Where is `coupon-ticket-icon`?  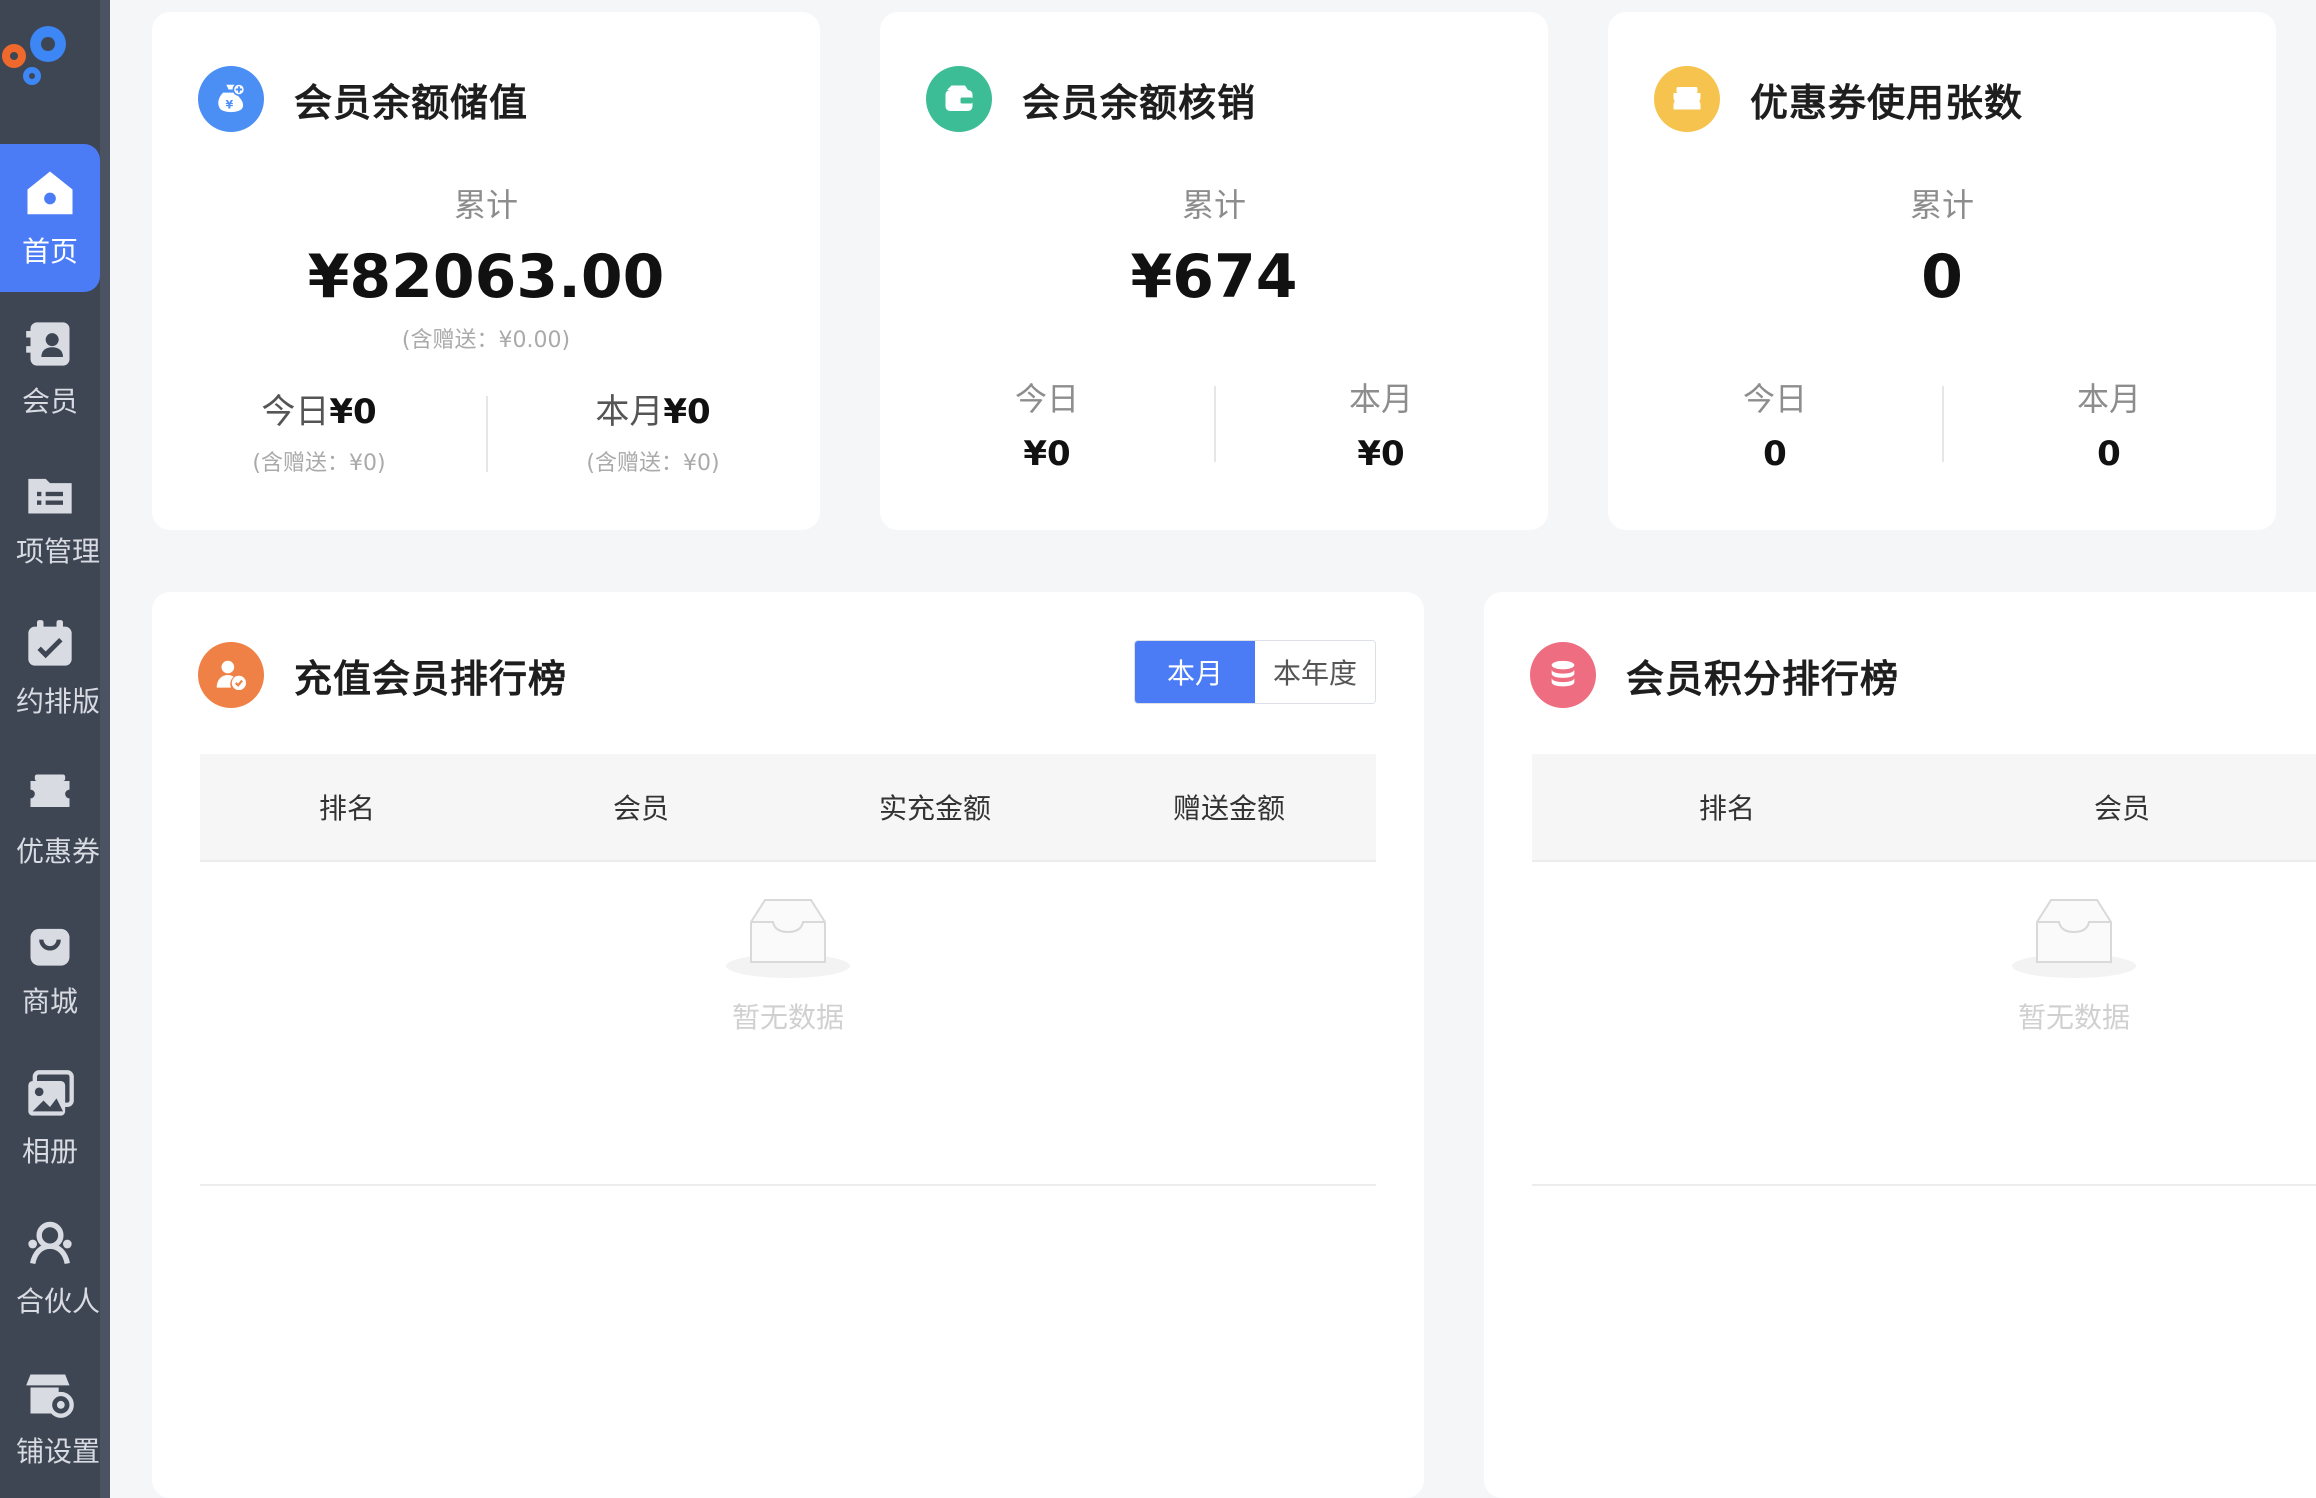
coupon-ticket-icon is located at coordinates (50, 794).